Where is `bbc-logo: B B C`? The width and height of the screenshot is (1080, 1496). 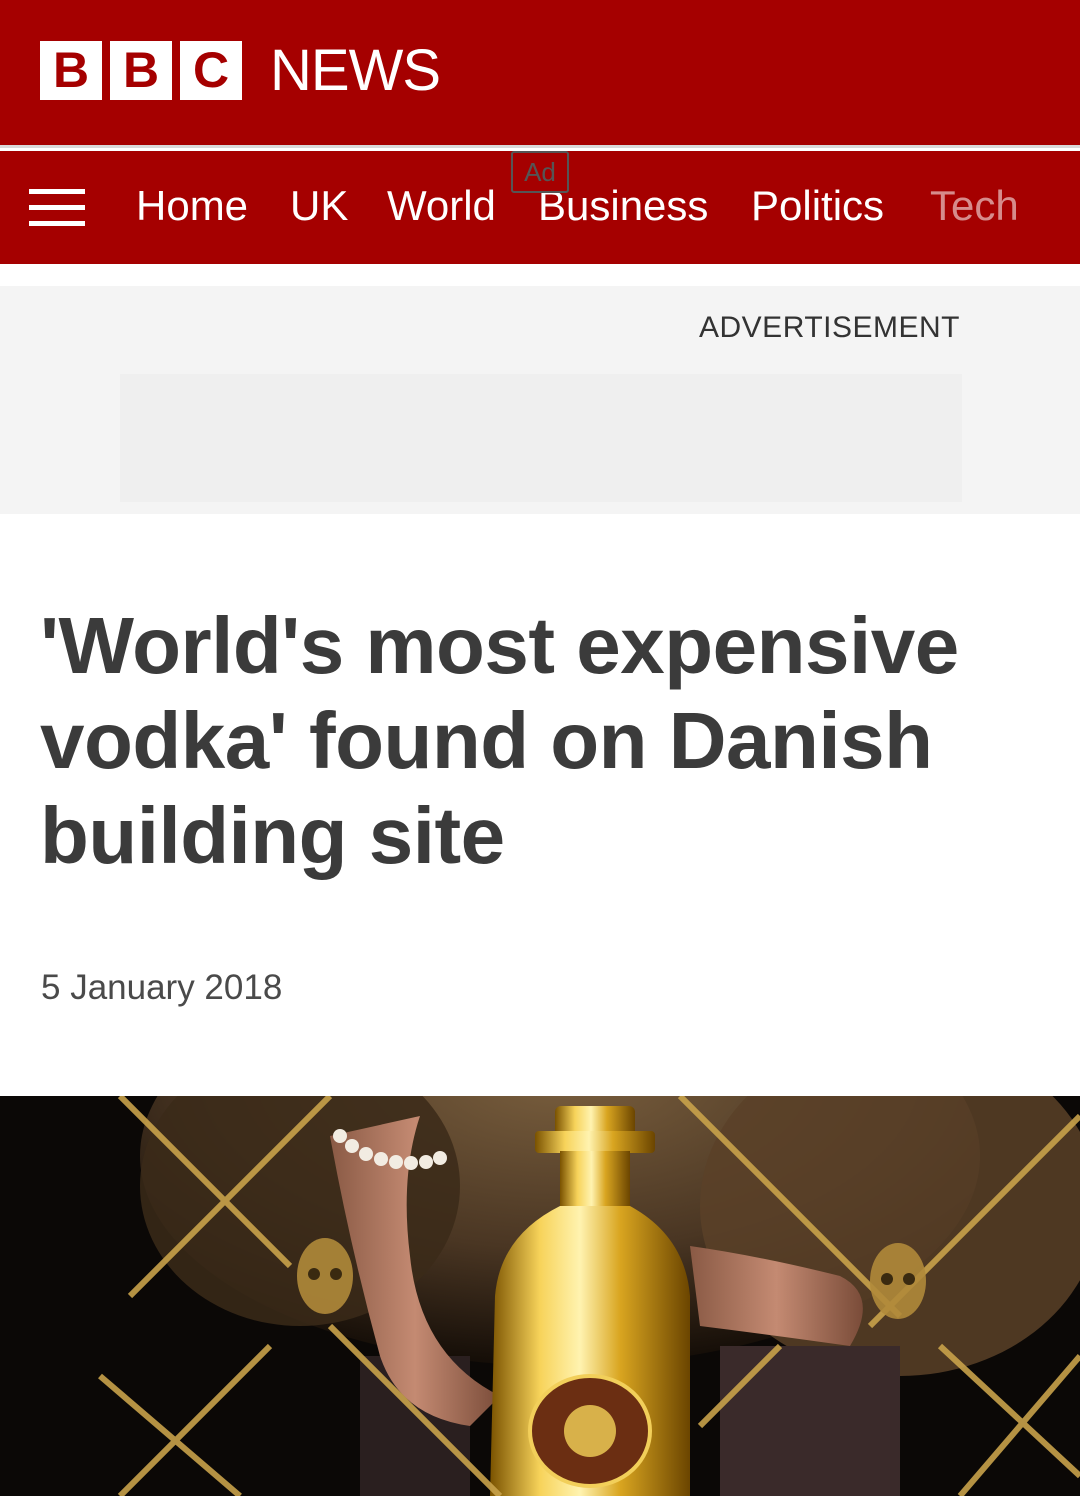 bbc-logo: B B C is located at coordinates (141, 70).